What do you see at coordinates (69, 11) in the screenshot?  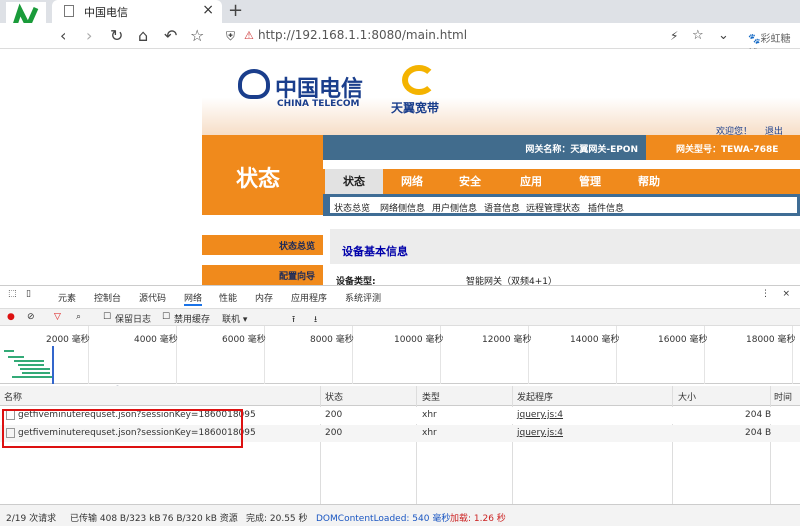 I see `page-icon` at bounding box center [69, 11].